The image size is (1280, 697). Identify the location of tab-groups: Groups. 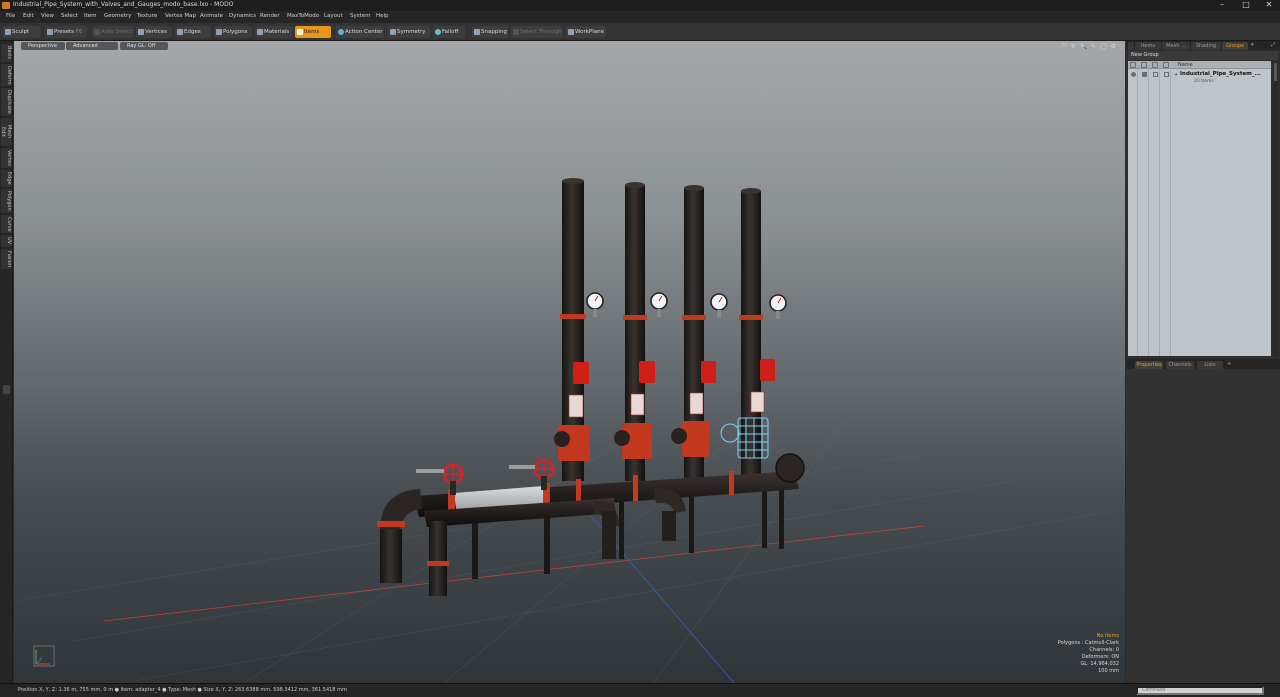
(1235, 46).